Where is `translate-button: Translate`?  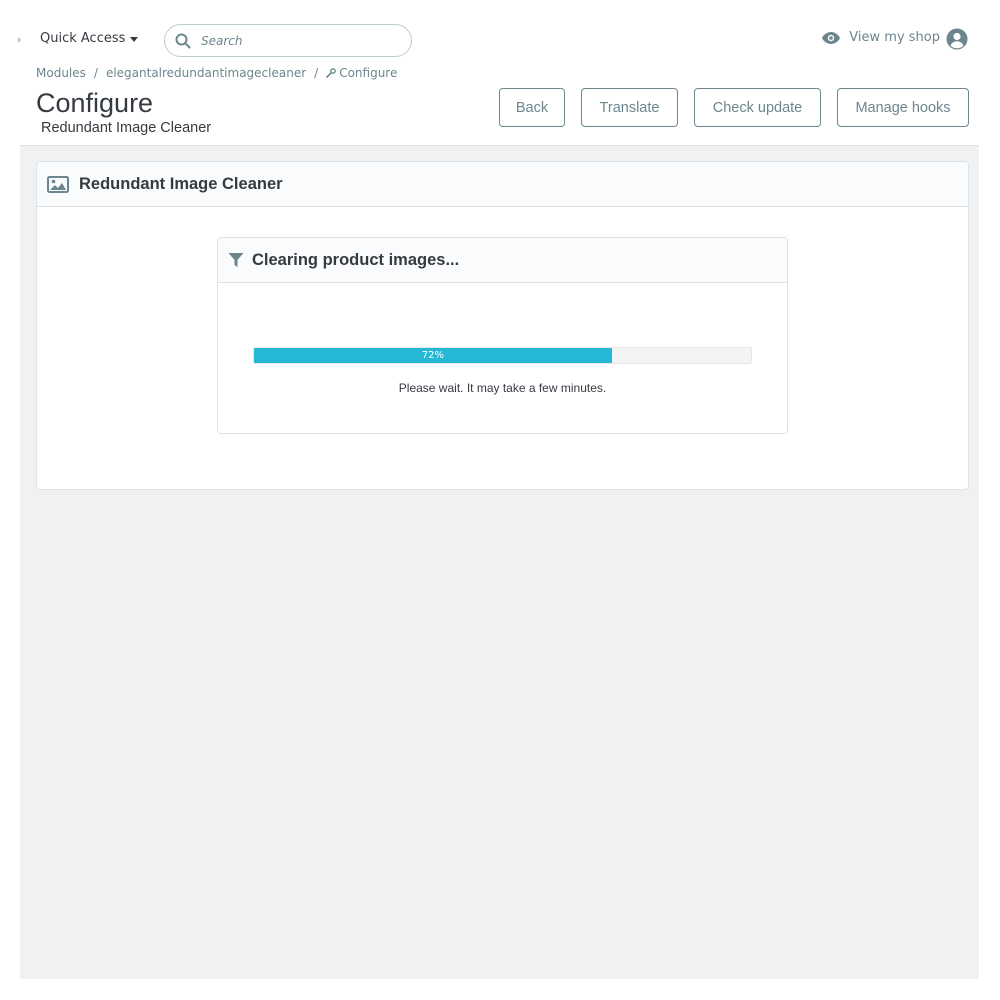 translate-button: Translate is located at coordinates (629, 107).